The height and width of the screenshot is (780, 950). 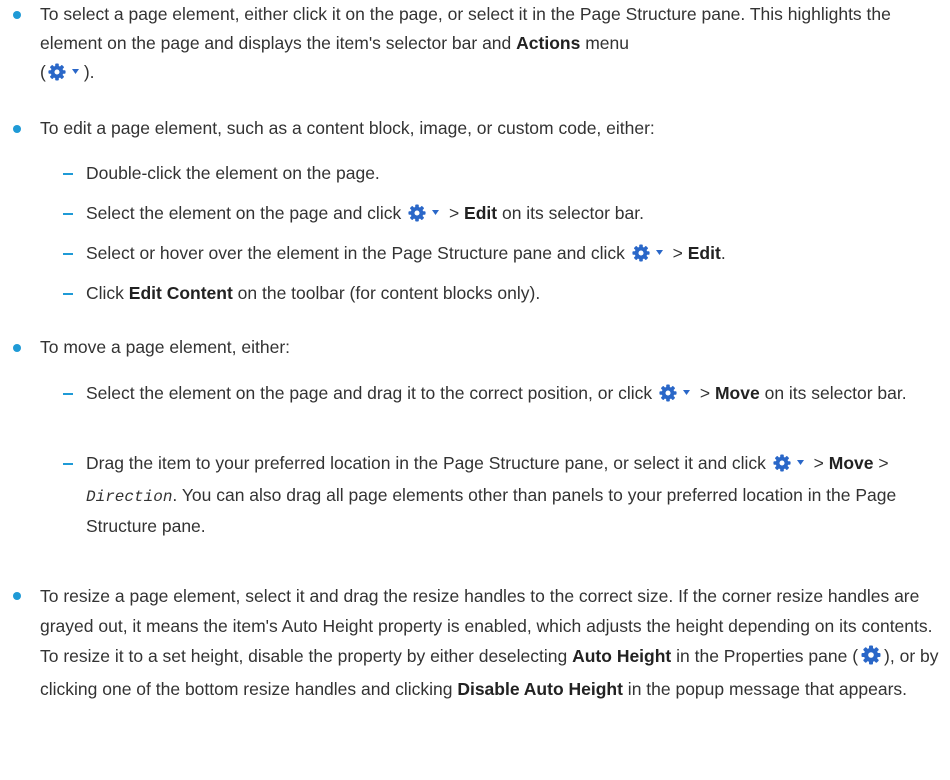 I want to click on direction-code: Direction, so click(x=129, y=497).